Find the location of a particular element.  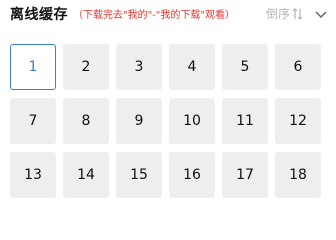

episode-button: 5 is located at coordinates (245, 67).